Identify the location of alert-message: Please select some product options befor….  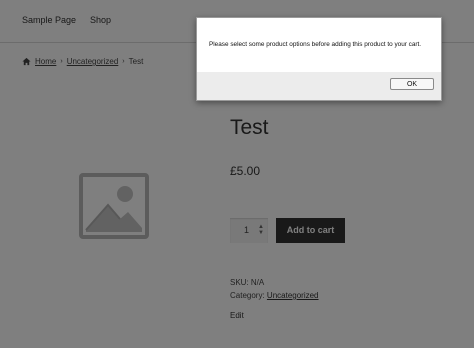
(315, 44).